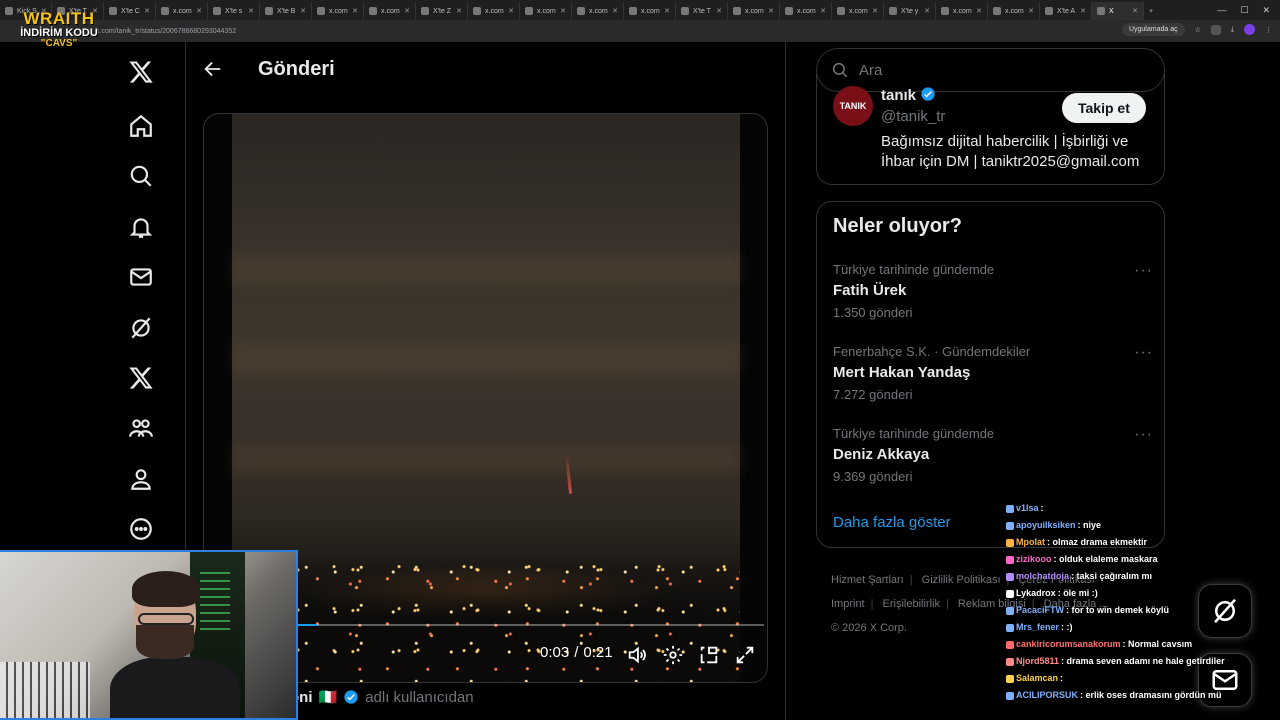  What do you see at coordinates (1034, 559) in the screenshot?
I see `chat-username: zizikooo` at bounding box center [1034, 559].